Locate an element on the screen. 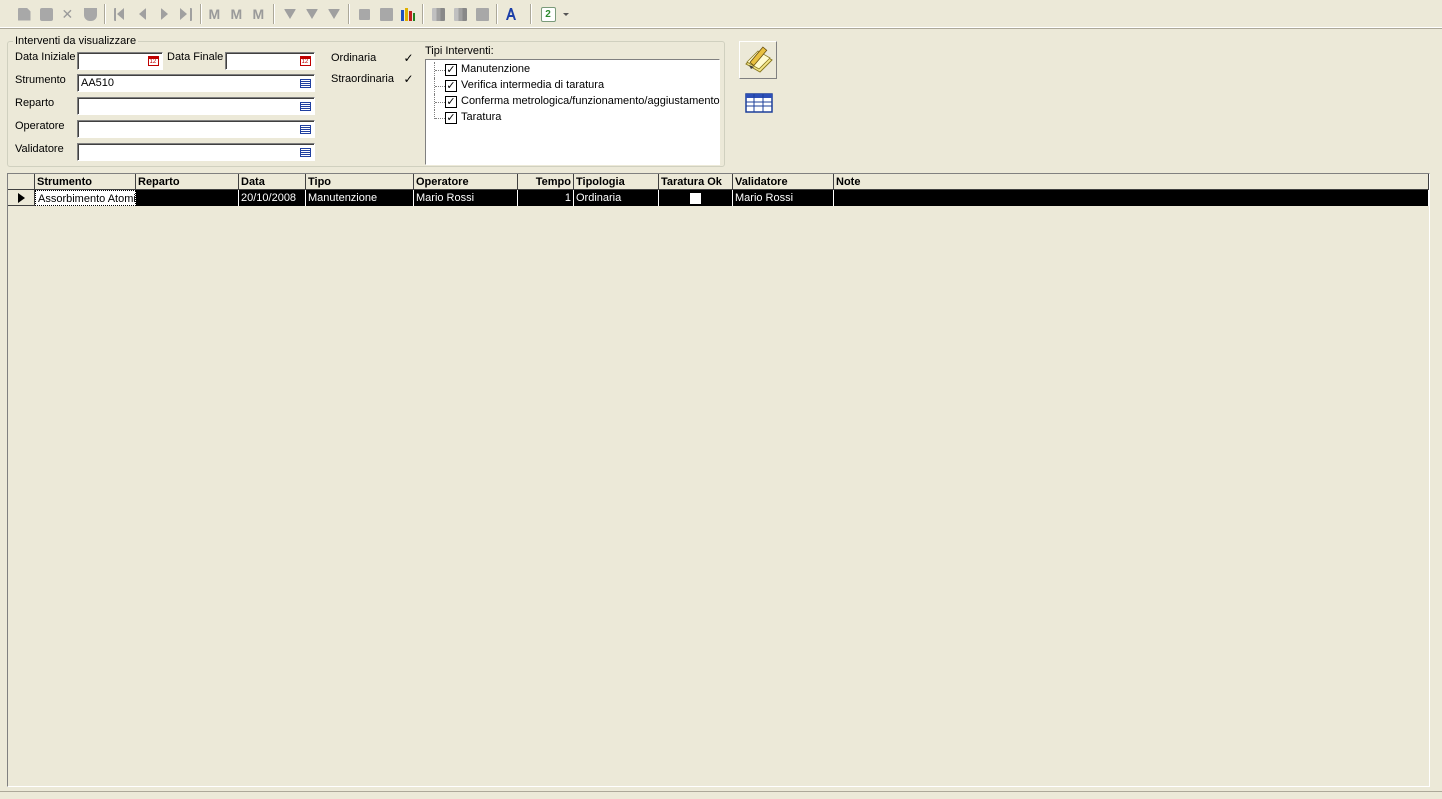 Image resolution: width=1442 pixels, height=799 pixels. strumento-value: AA510 is located at coordinates (98, 83).